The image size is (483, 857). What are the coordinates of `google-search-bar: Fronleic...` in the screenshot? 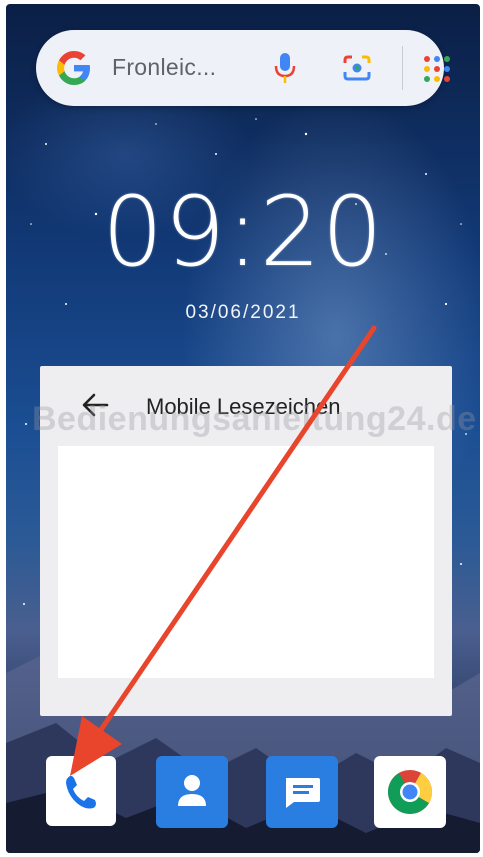 It's located at (243, 68).